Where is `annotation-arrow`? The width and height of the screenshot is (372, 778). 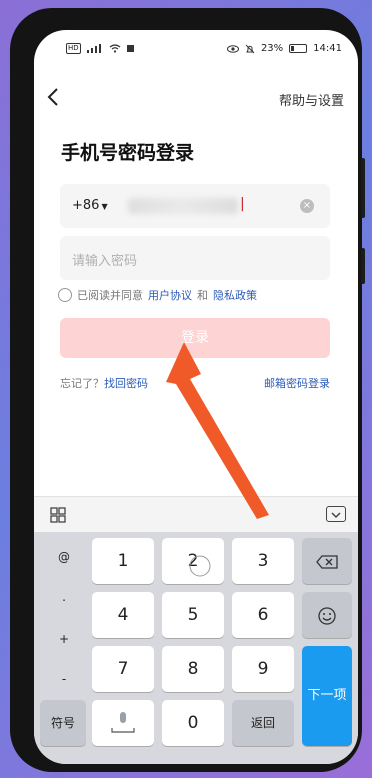 annotation-arrow is located at coordinates (217, 430).